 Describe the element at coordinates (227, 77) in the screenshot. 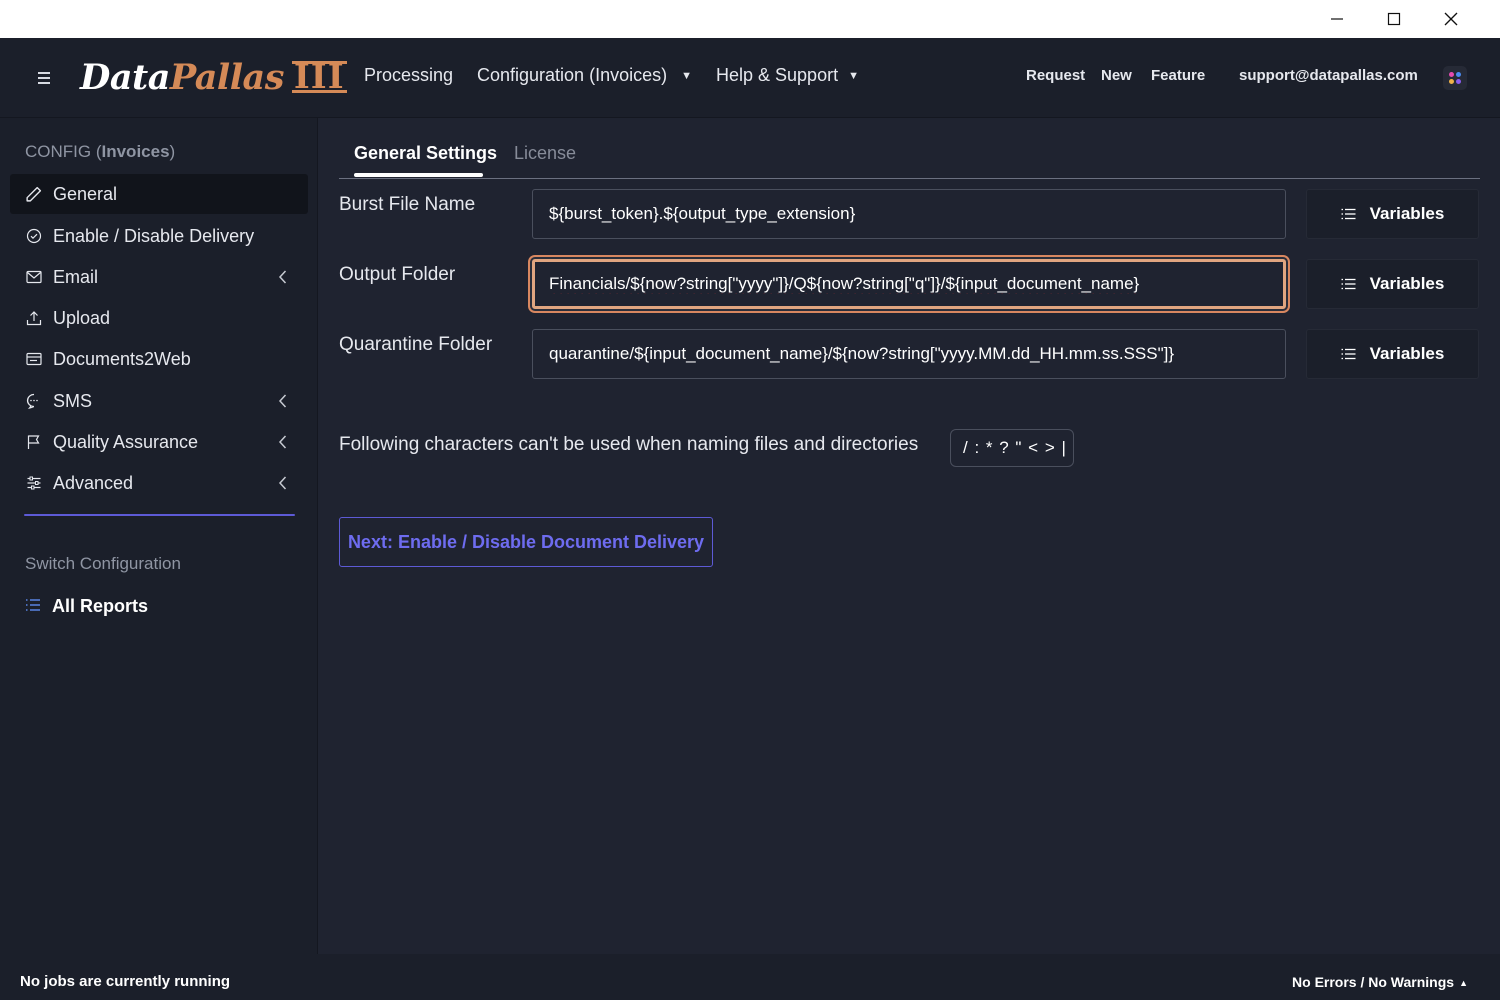

I see `logo-text-pallas: Pallas` at that location.